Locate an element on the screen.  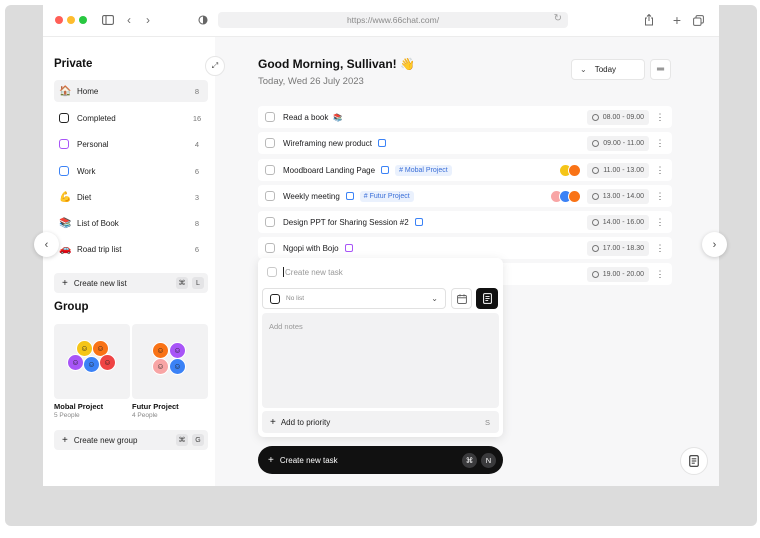
create-new-group-button: + Create new group ⌘ G is located at coordinates (131, 440).